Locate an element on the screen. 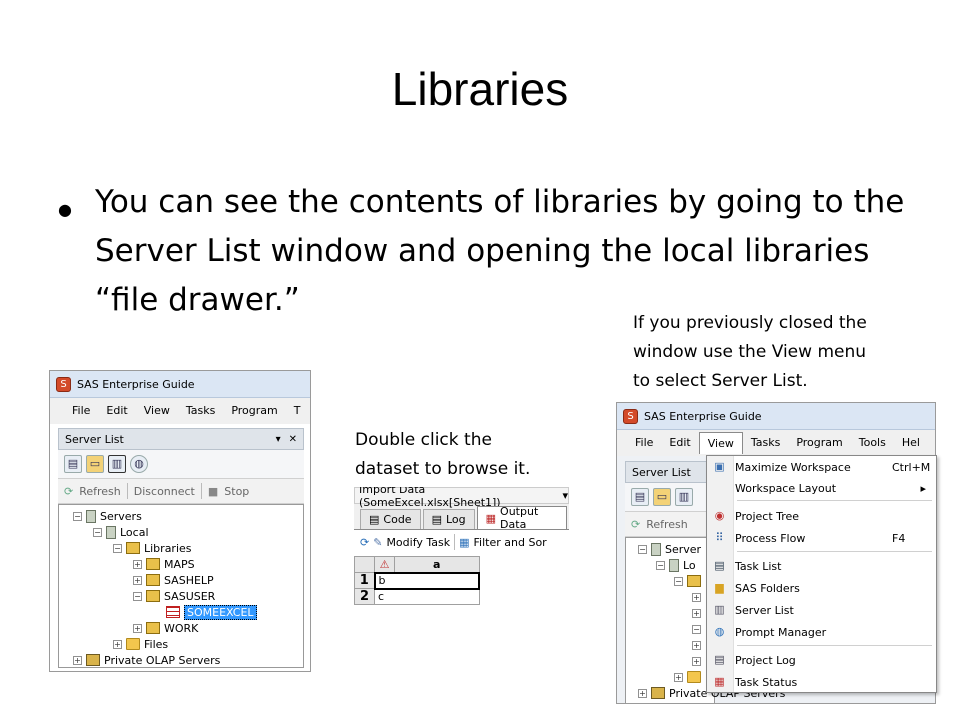 The height and width of the screenshot is (720, 960). olap-server-icon is located at coordinates (658, 693).